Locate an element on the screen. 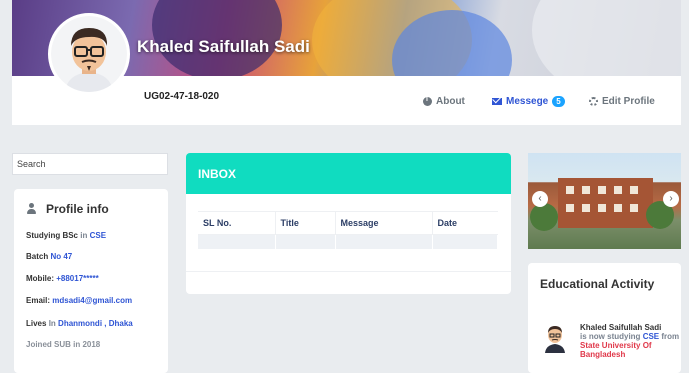 This screenshot has width=689, height=373. activity-avatar is located at coordinates (555, 338).